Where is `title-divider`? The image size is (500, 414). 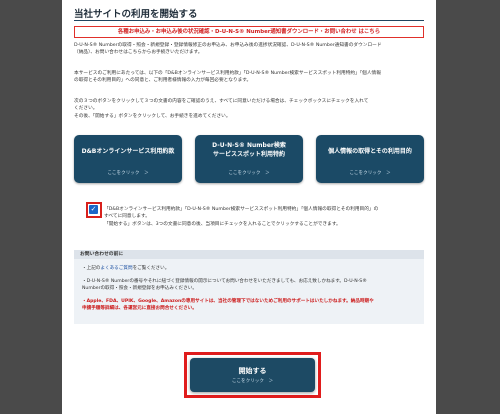
title-divider is located at coordinates (249, 20).